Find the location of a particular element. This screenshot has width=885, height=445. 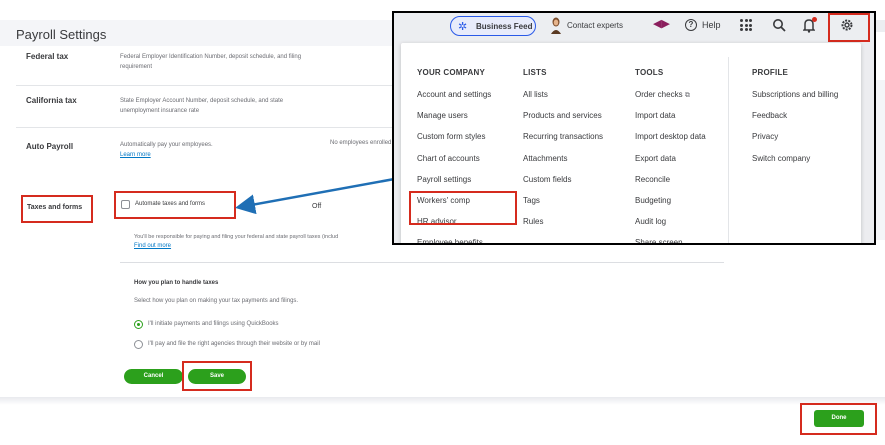

business-feed-button: ✲ Business Feed is located at coordinates (493, 26).